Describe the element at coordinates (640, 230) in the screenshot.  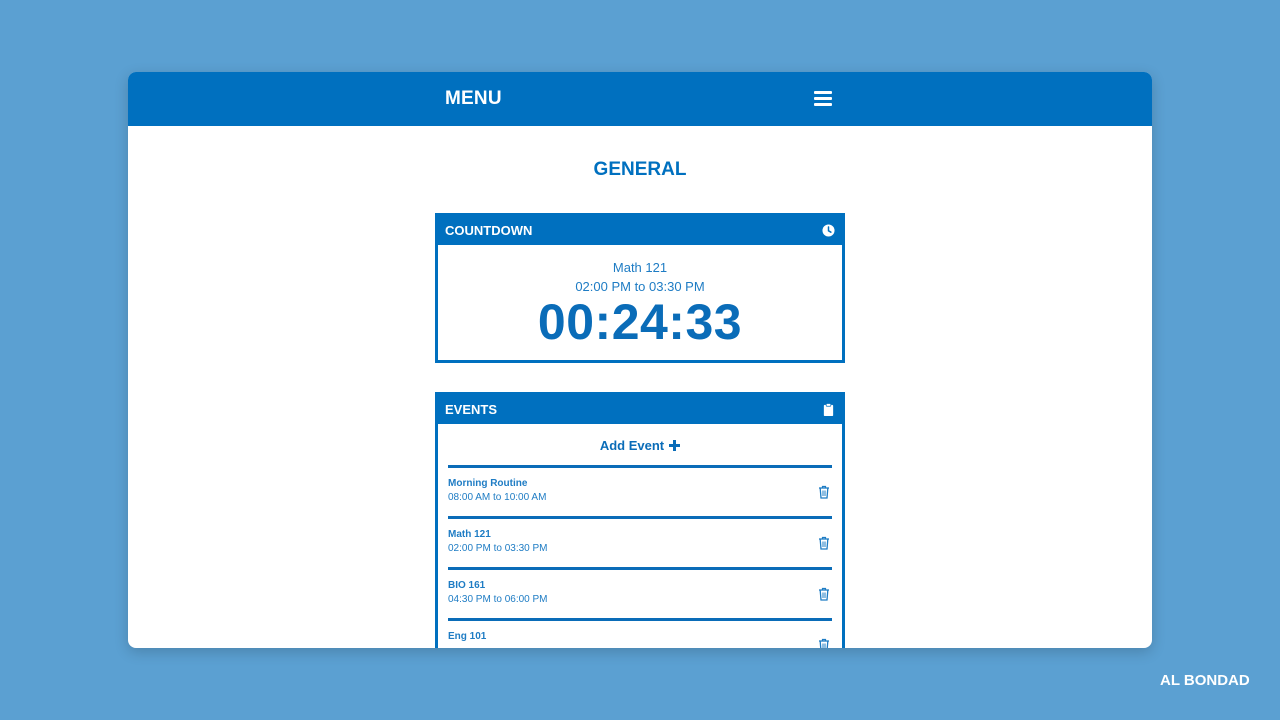
I see `countdown-header: COUNTDOWN` at that location.